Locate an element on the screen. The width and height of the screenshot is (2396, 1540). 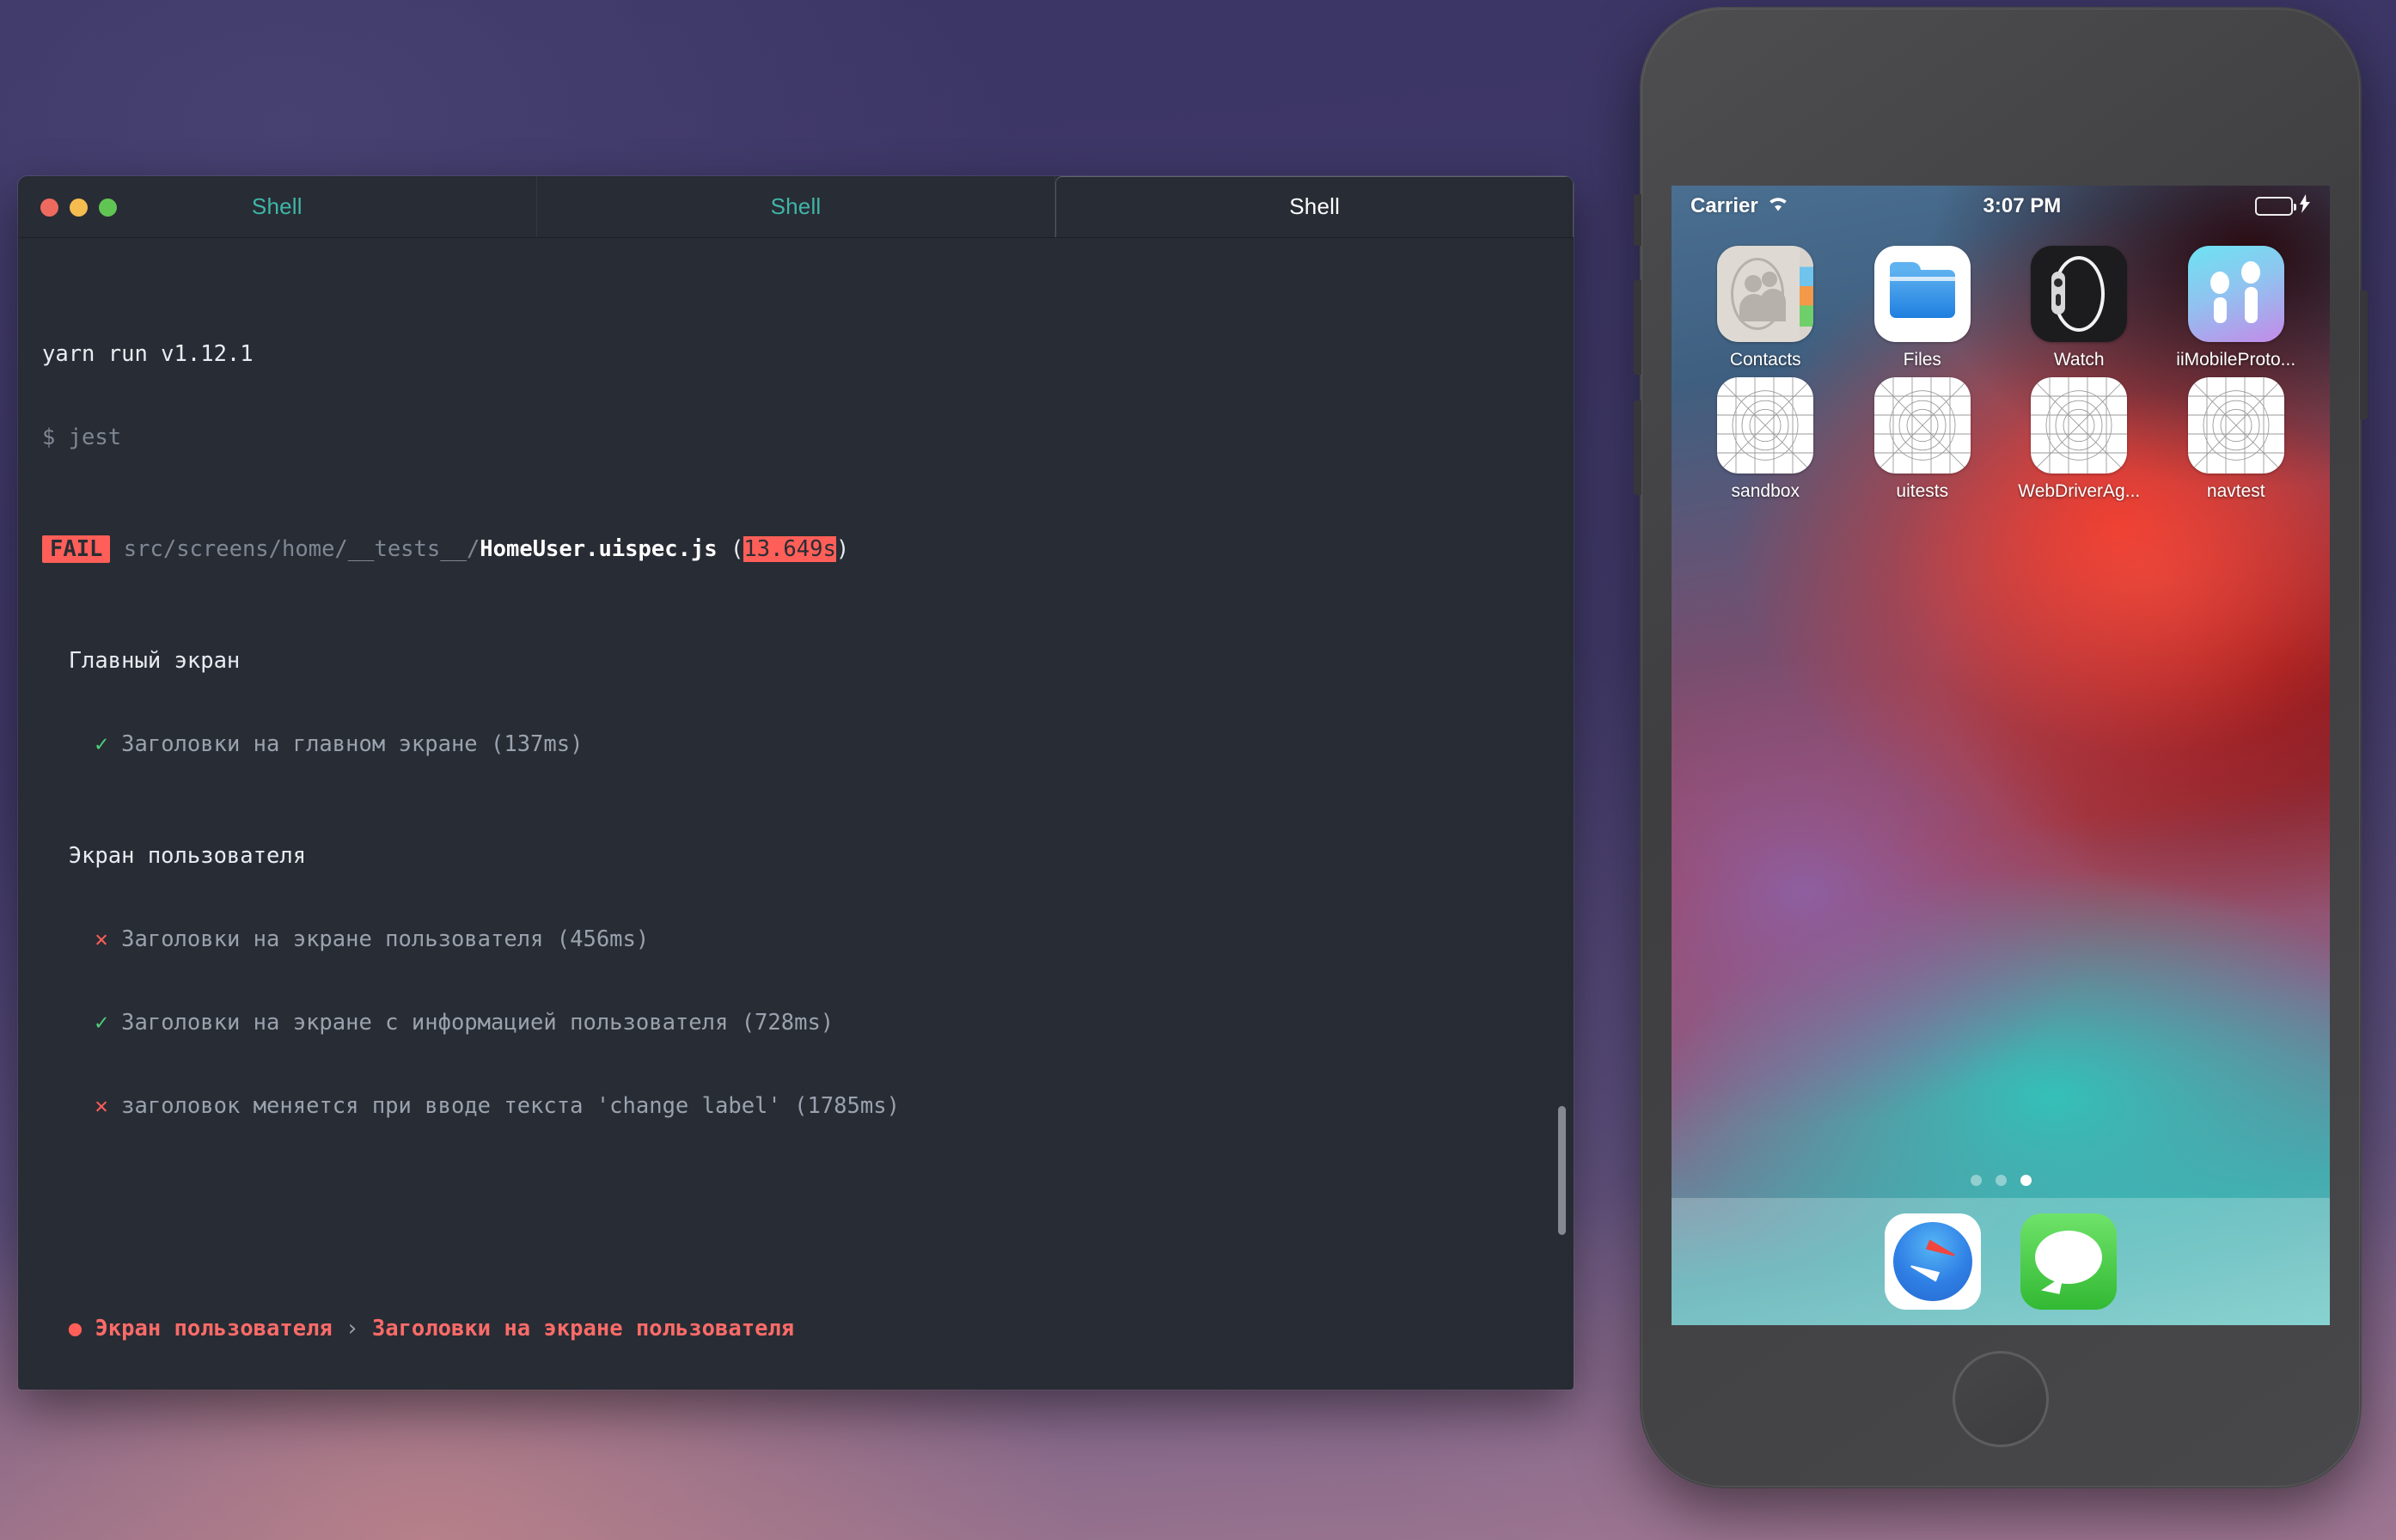
terminal-tab-1-label: Shell is located at coordinates (277, 206).